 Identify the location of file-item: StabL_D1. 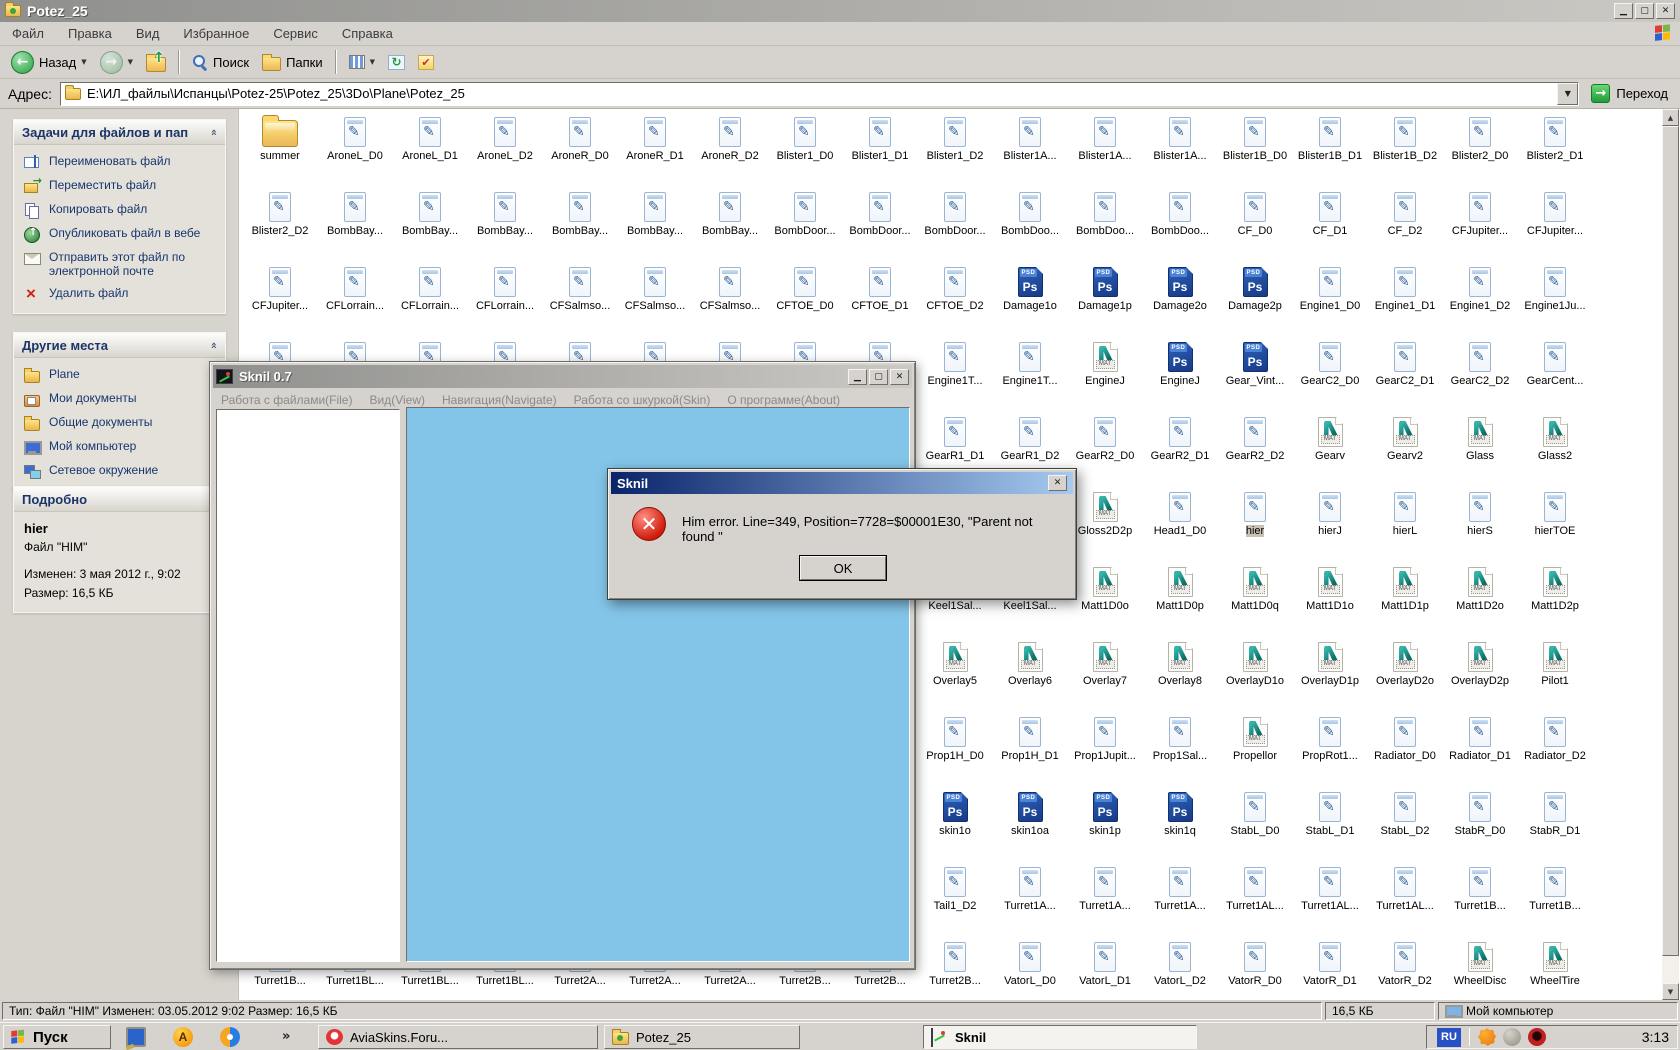
(1330, 811).